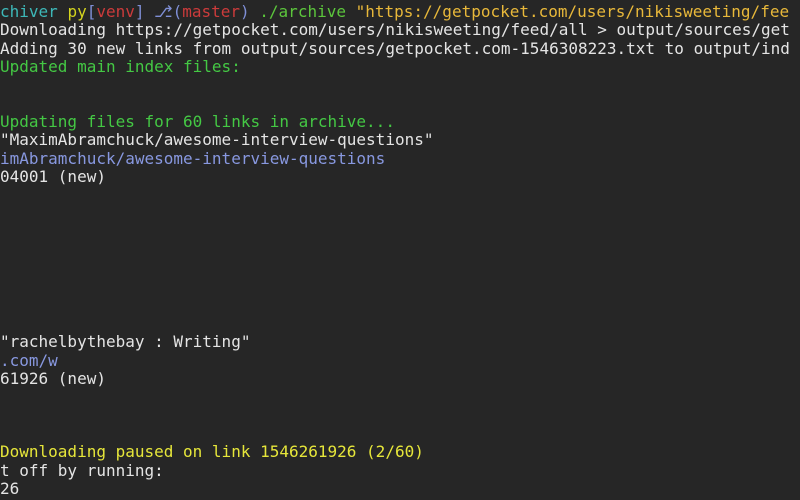 The height and width of the screenshot is (500, 800). What do you see at coordinates (307, 11) in the screenshot?
I see `terminal-text-segment: ./archive` at bounding box center [307, 11].